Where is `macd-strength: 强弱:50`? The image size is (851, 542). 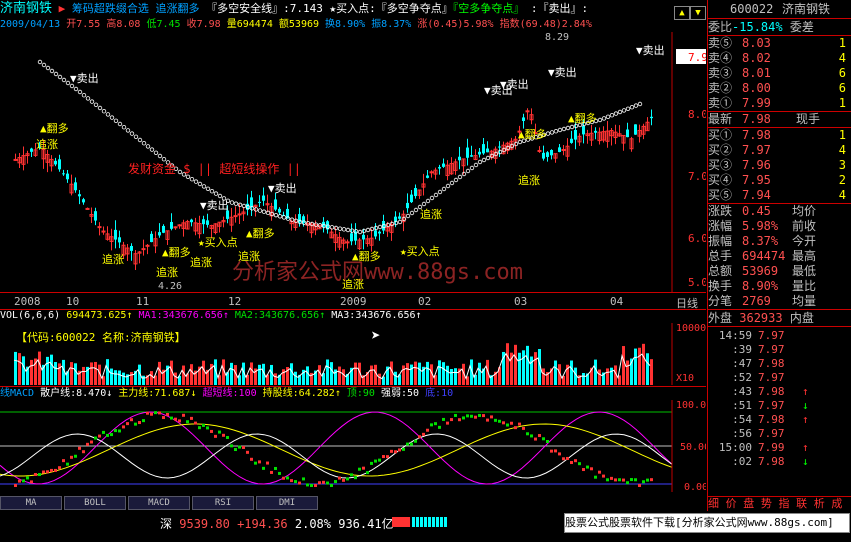 macd-strength: 强弱:50 is located at coordinates (400, 393).